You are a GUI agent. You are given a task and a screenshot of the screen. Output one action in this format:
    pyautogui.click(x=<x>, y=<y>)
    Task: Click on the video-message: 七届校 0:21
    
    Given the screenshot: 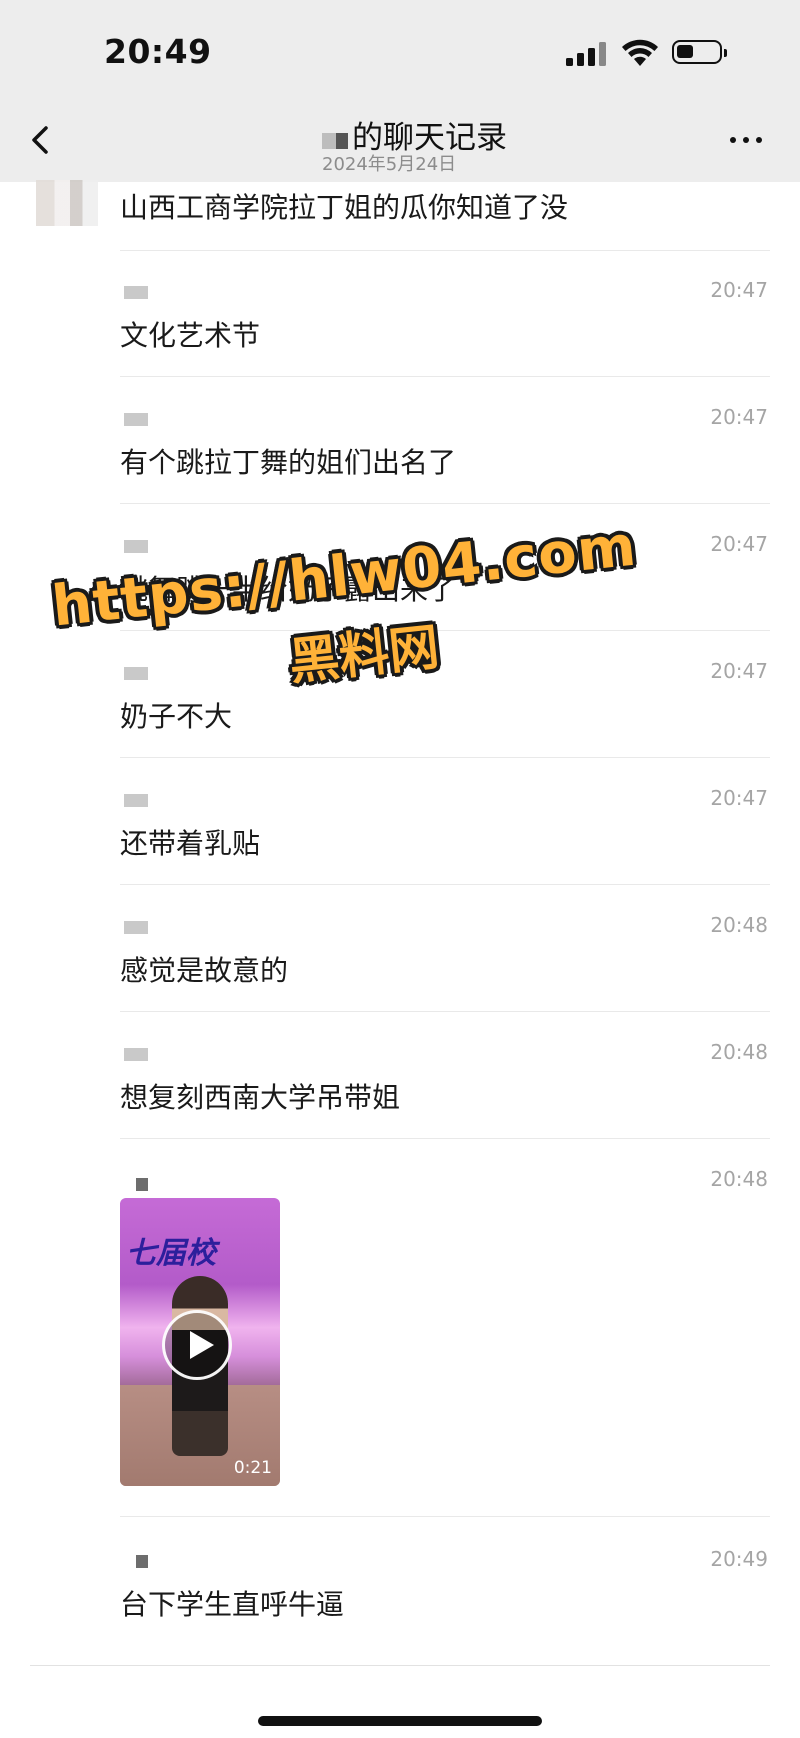 What is the action you would take?
    pyautogui.click(x=200, y=1342)
    